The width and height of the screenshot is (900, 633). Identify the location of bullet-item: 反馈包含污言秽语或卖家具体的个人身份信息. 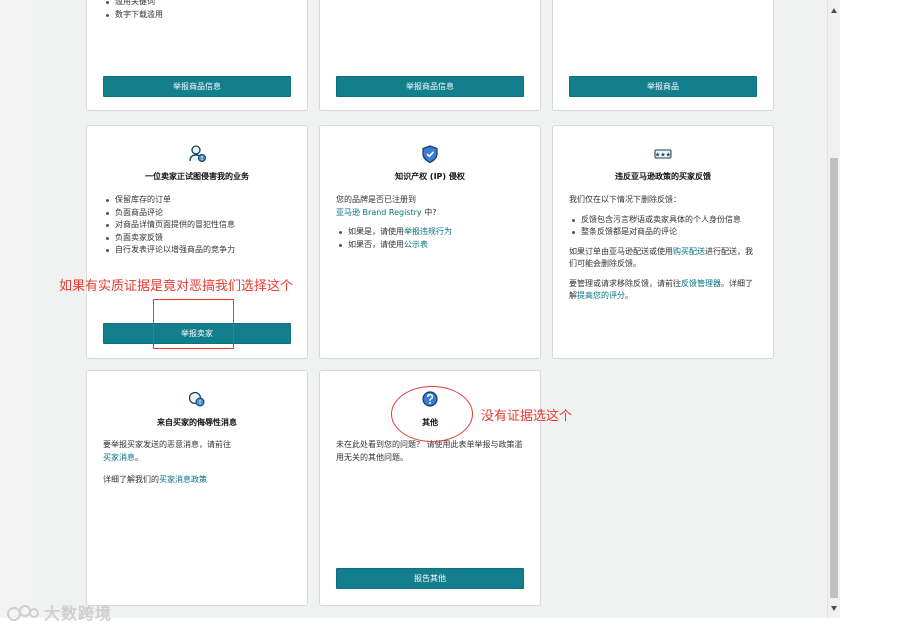
(664, 220).